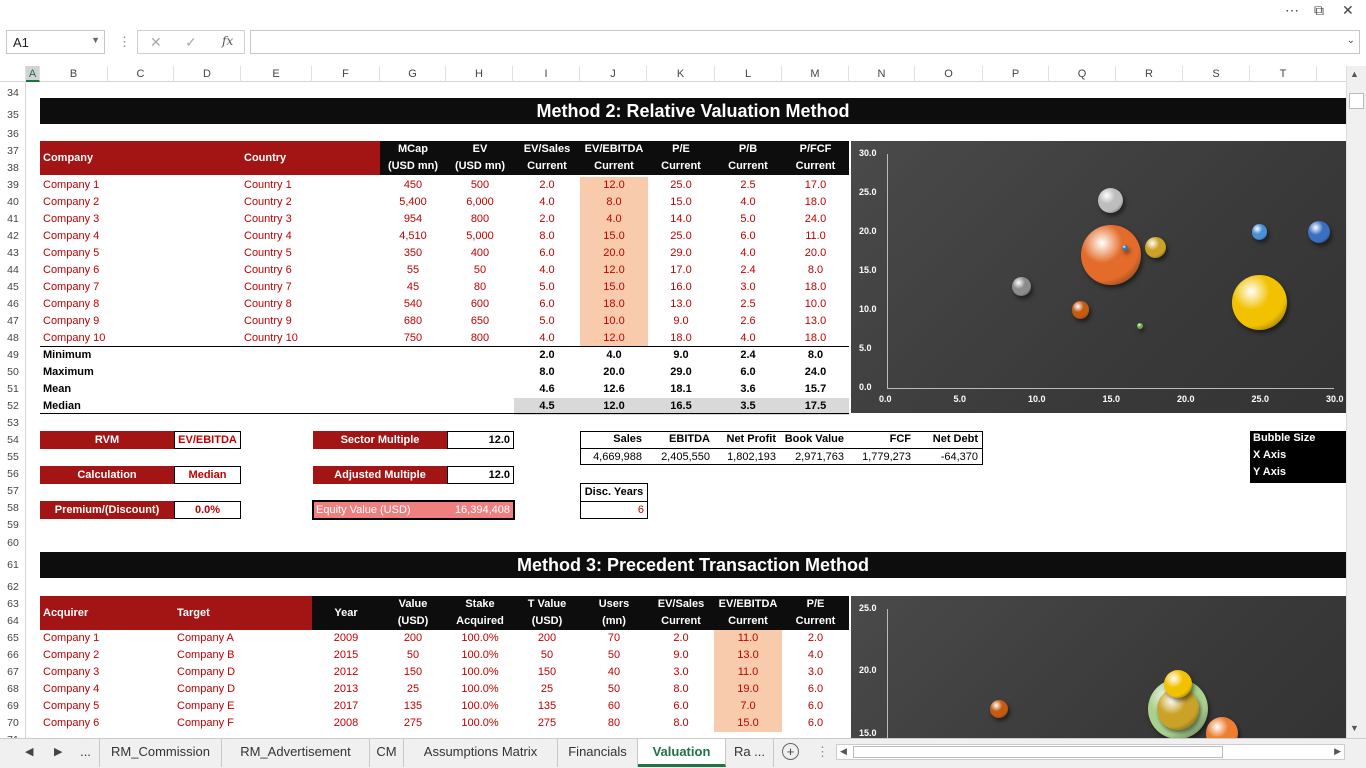  I want to click on row-header-60: 60, so click(13, 543).